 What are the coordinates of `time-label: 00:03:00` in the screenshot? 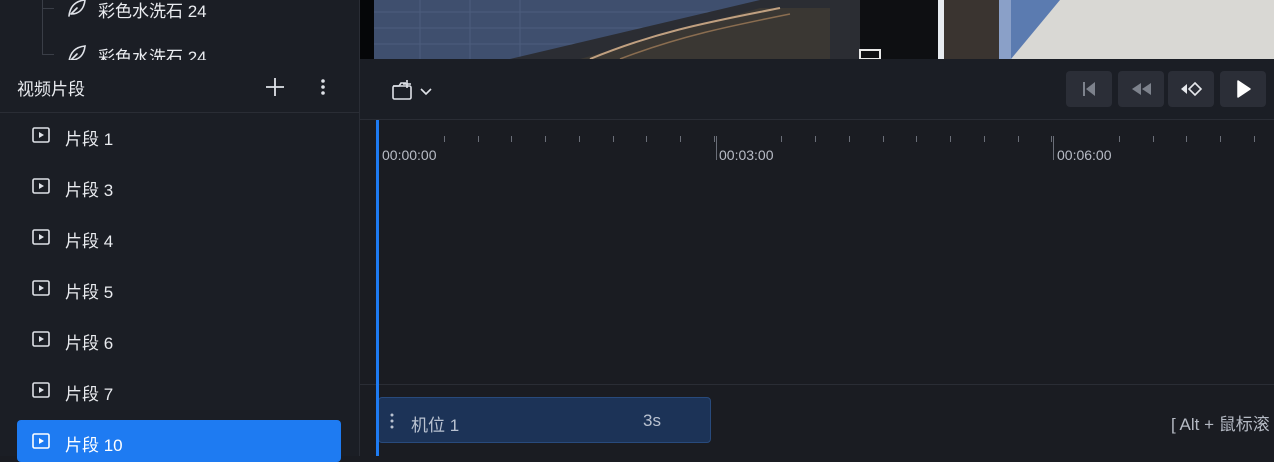 It's located at (746, 155).